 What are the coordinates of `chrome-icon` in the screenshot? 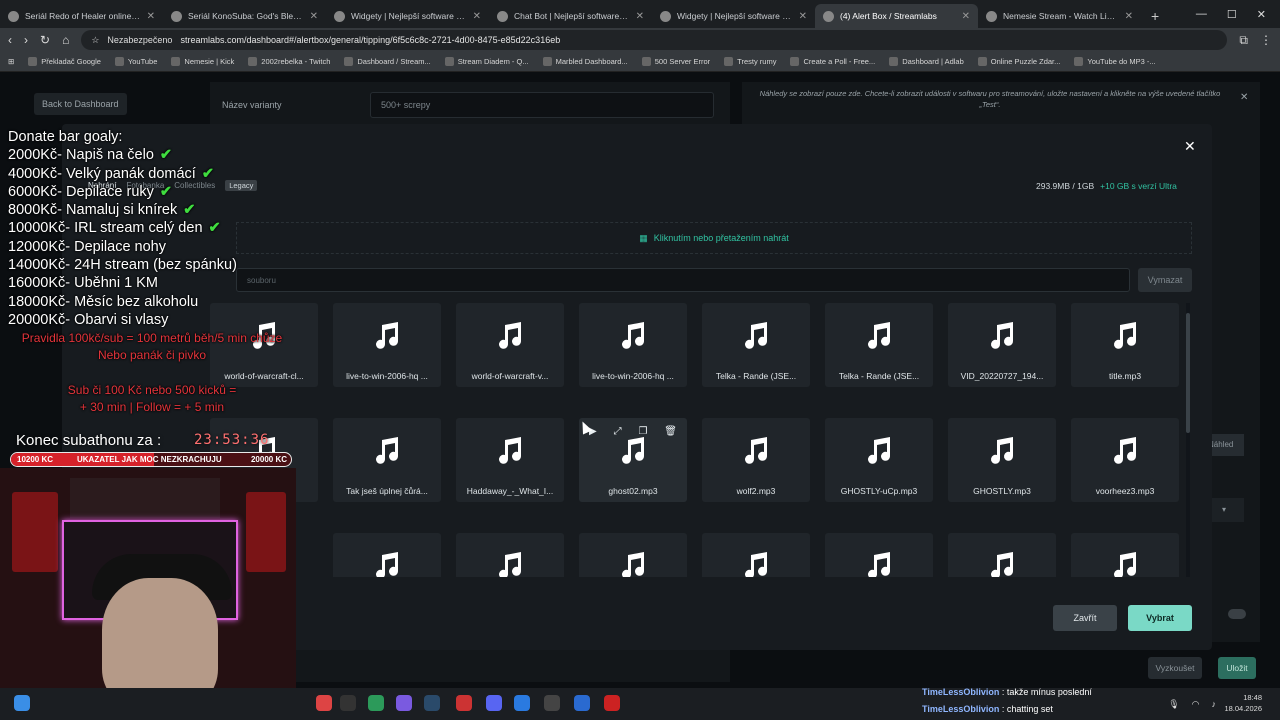 It's located at (324, 703).